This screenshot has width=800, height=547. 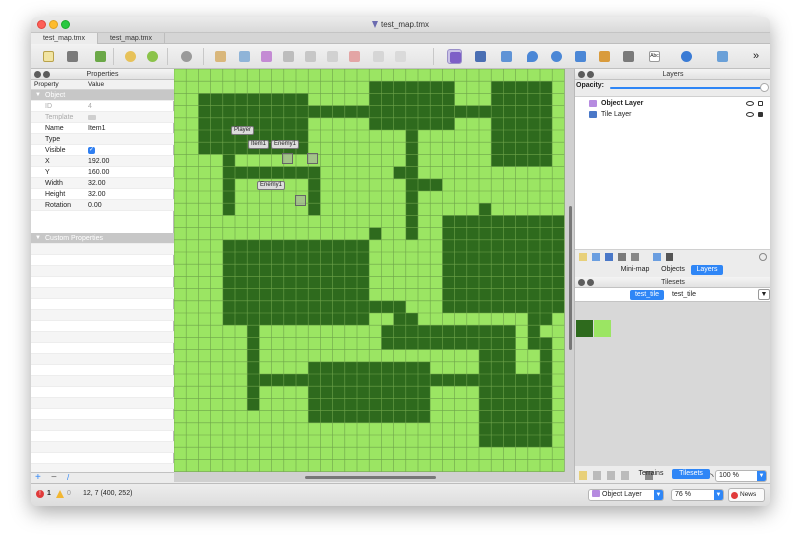 I want to click on error-icon: !, so click(x=40, y=494).